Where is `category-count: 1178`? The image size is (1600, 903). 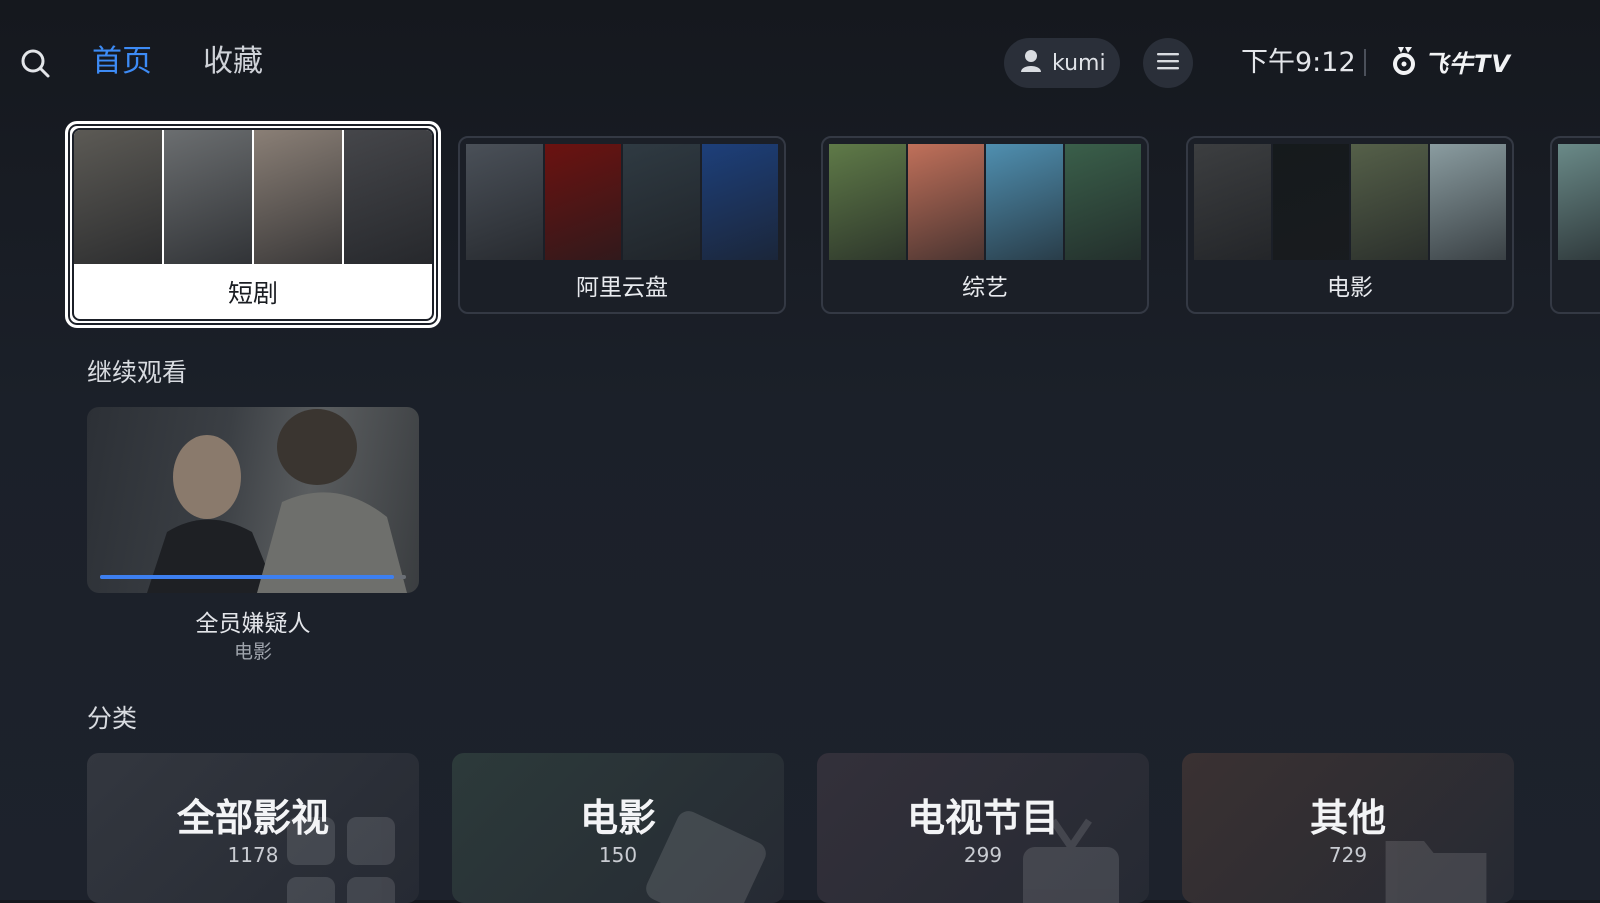
category-count: 1178 is located at coordinates (253, 855).